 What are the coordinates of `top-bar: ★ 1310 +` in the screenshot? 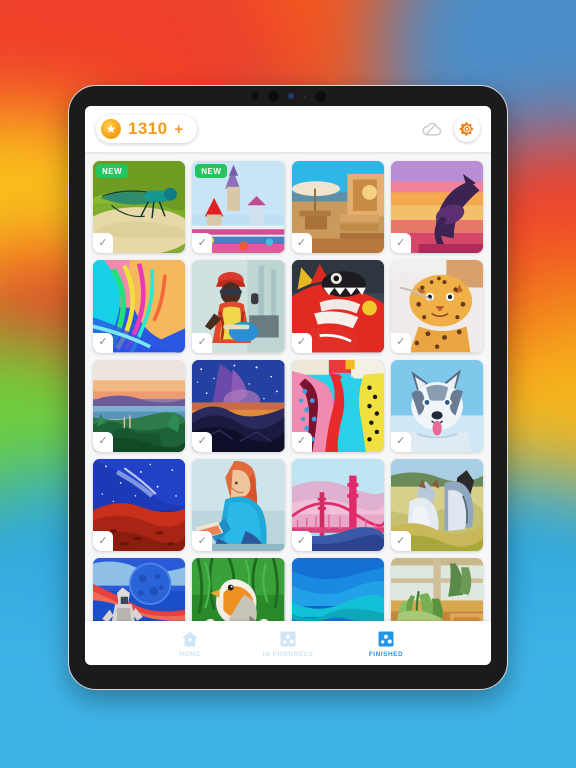 It's located at (288, 129).